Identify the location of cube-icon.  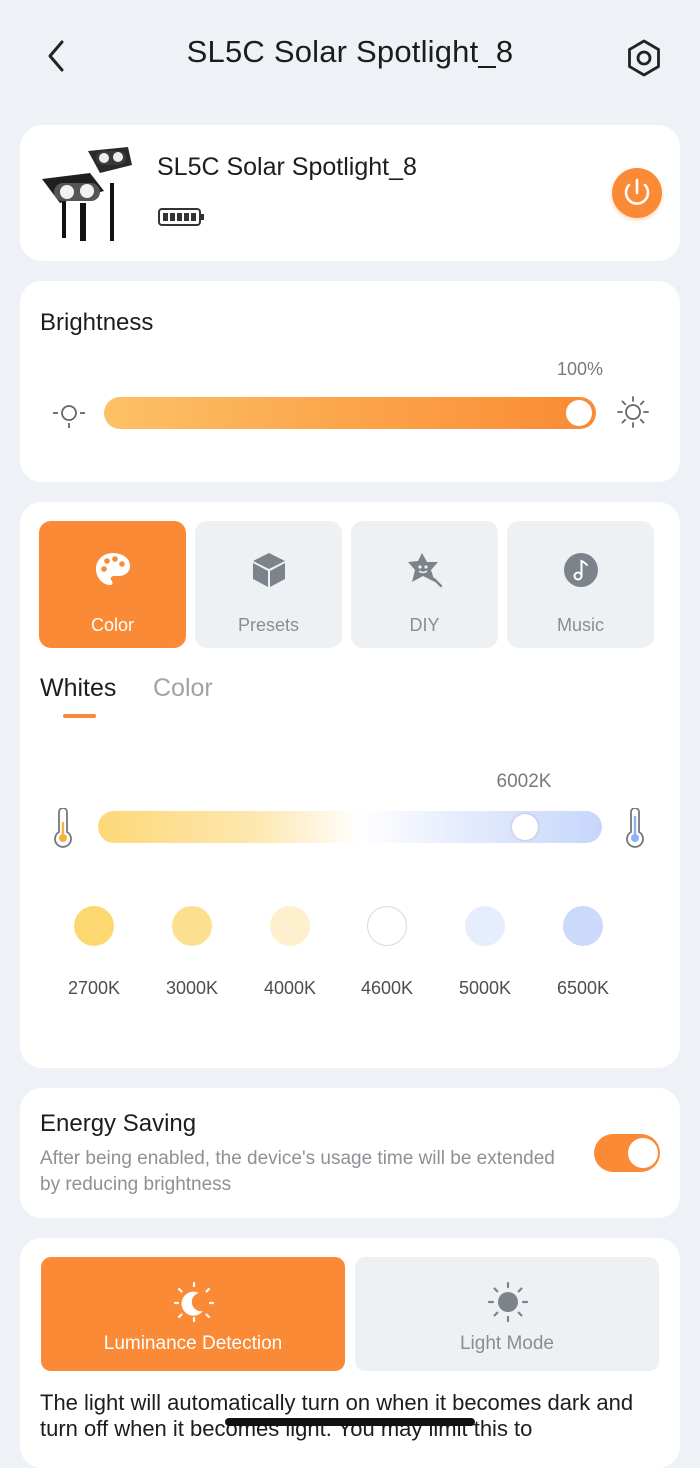
(269, 570).